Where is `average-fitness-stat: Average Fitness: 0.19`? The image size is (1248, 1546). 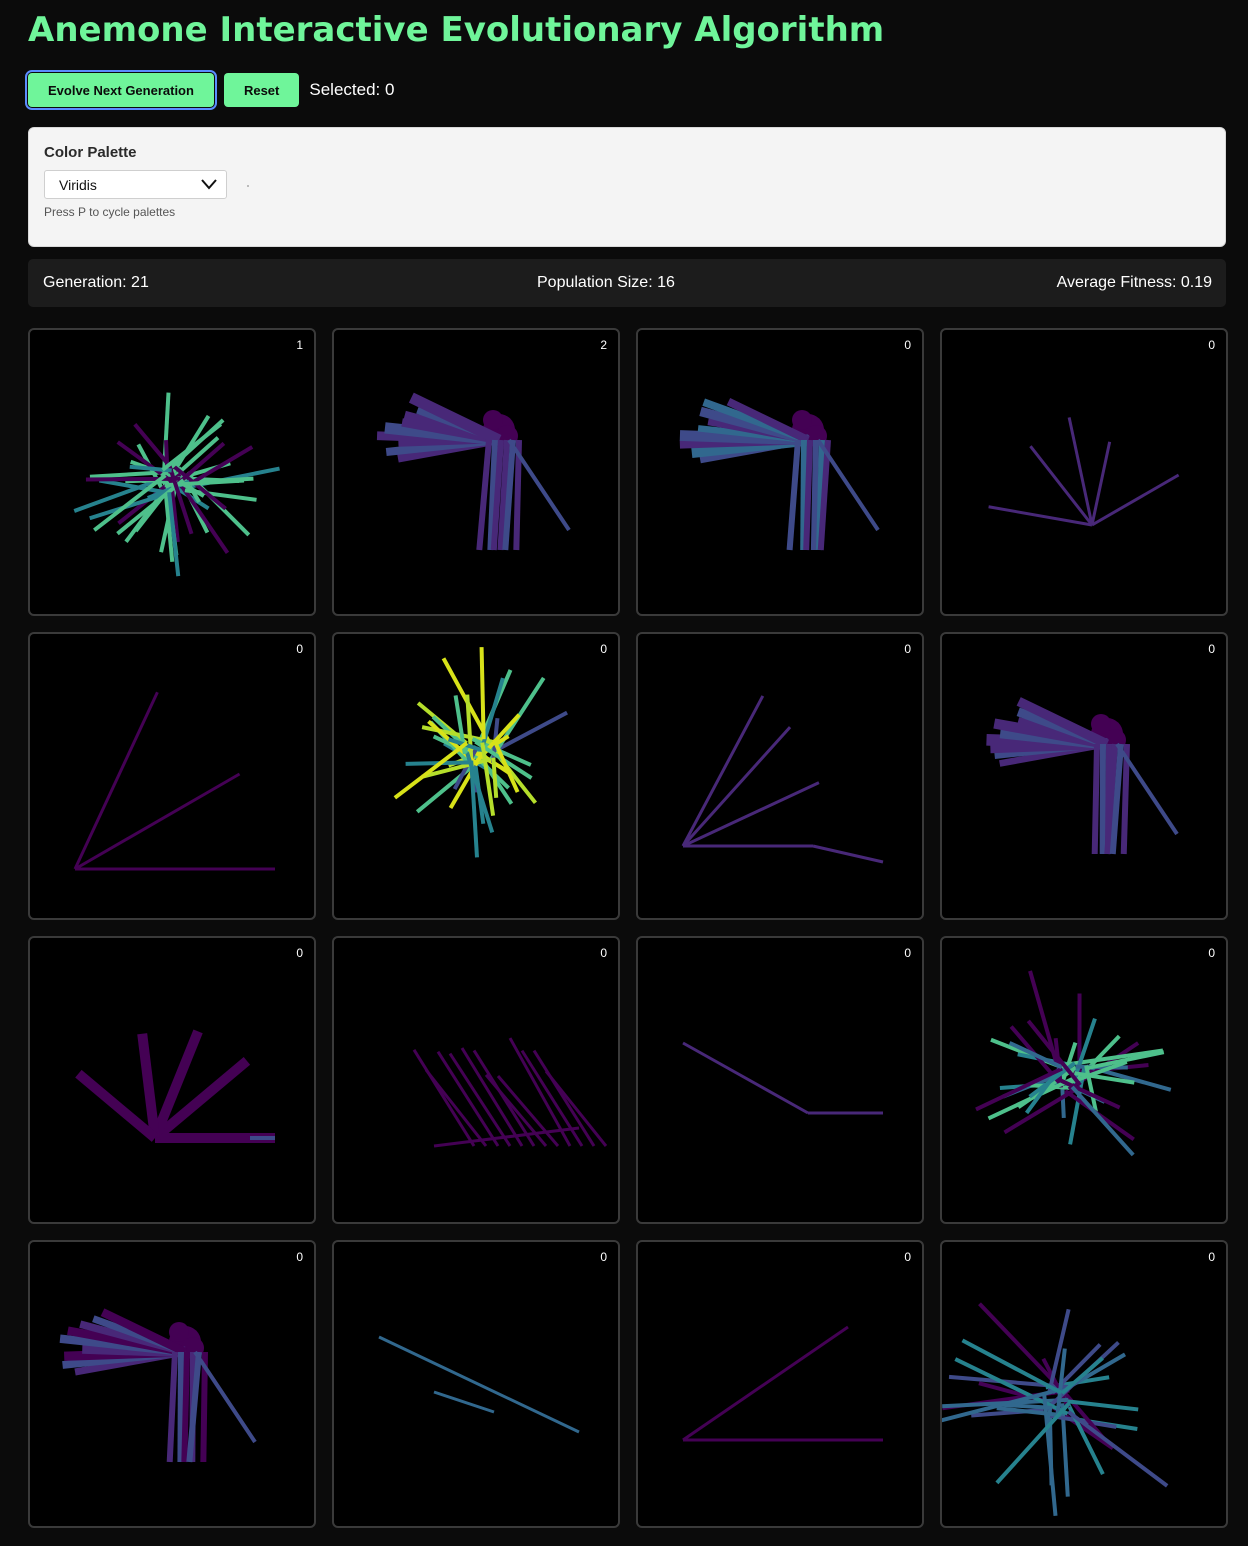 average-fitness-stat: Average Fitness: 0.19 is located at coordinates (1134, 282).